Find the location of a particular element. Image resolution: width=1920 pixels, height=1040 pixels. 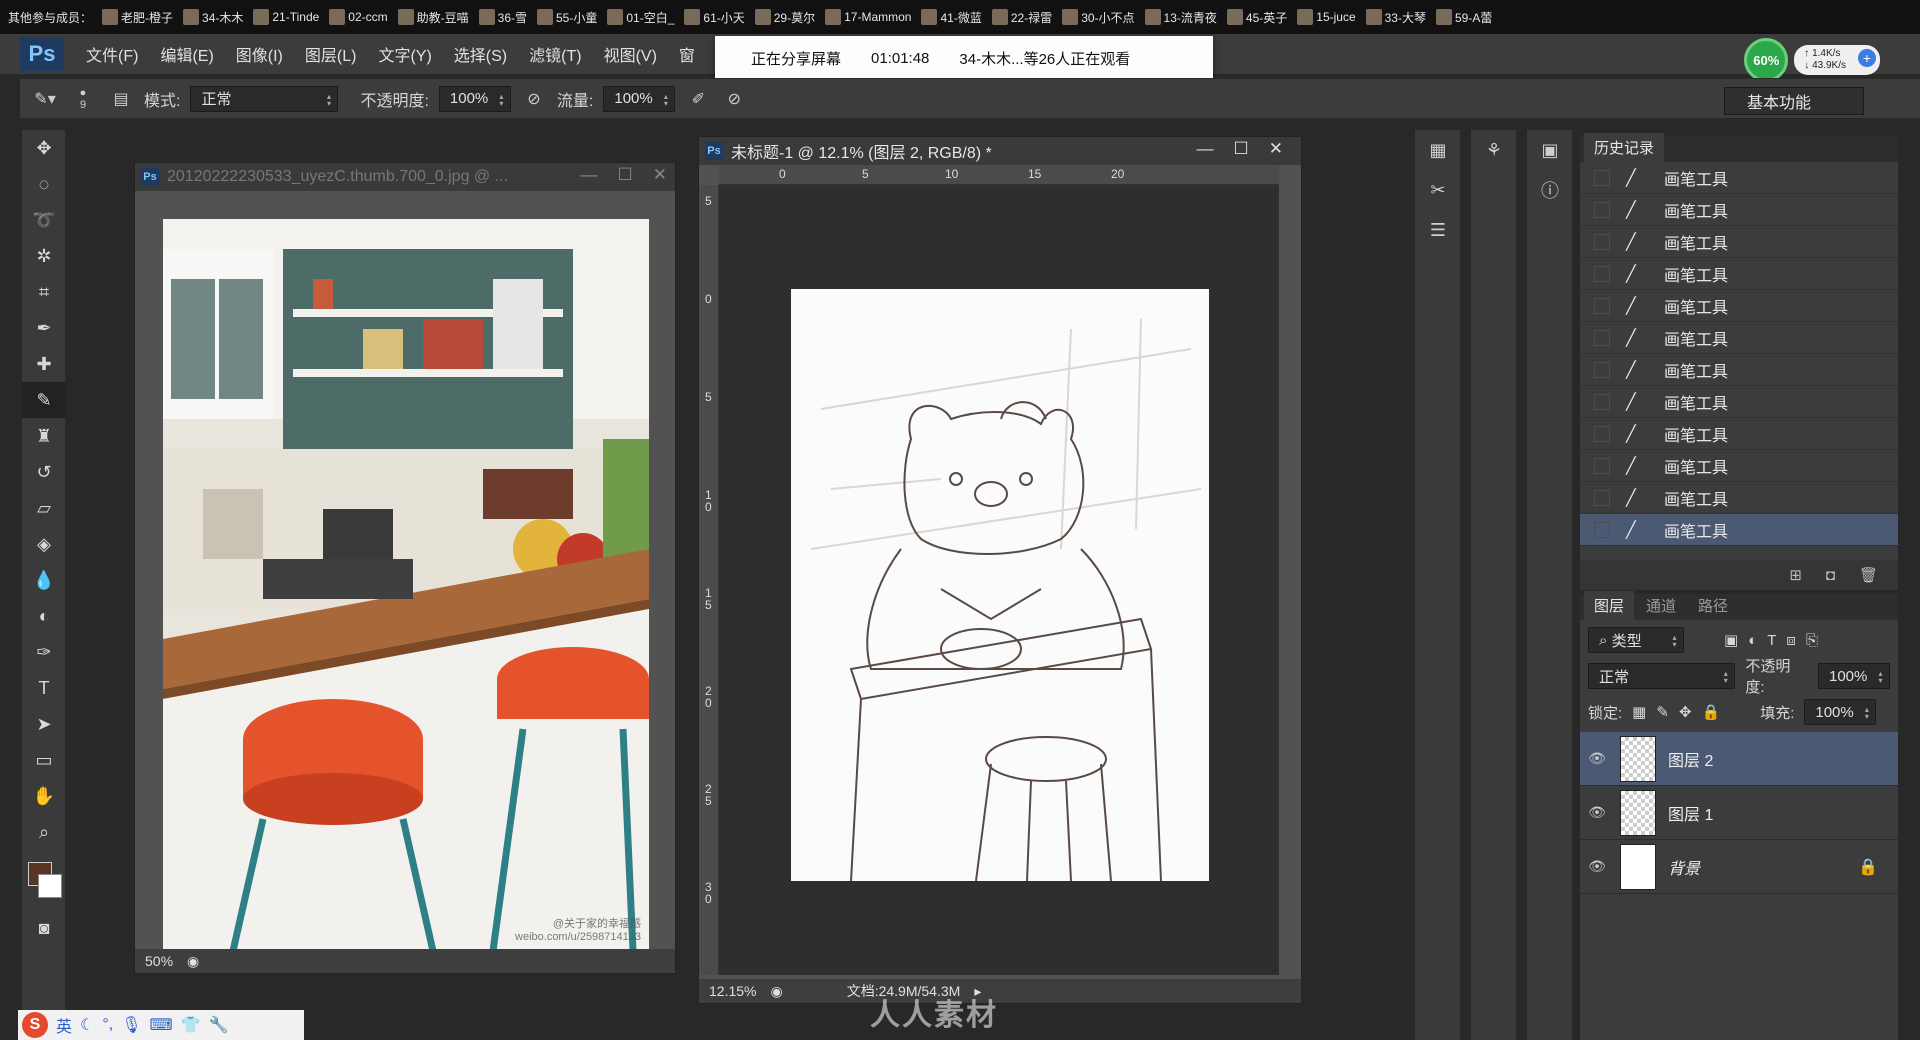

swatch-panel-icon: ▣ is located at coordinates (1550, 150).